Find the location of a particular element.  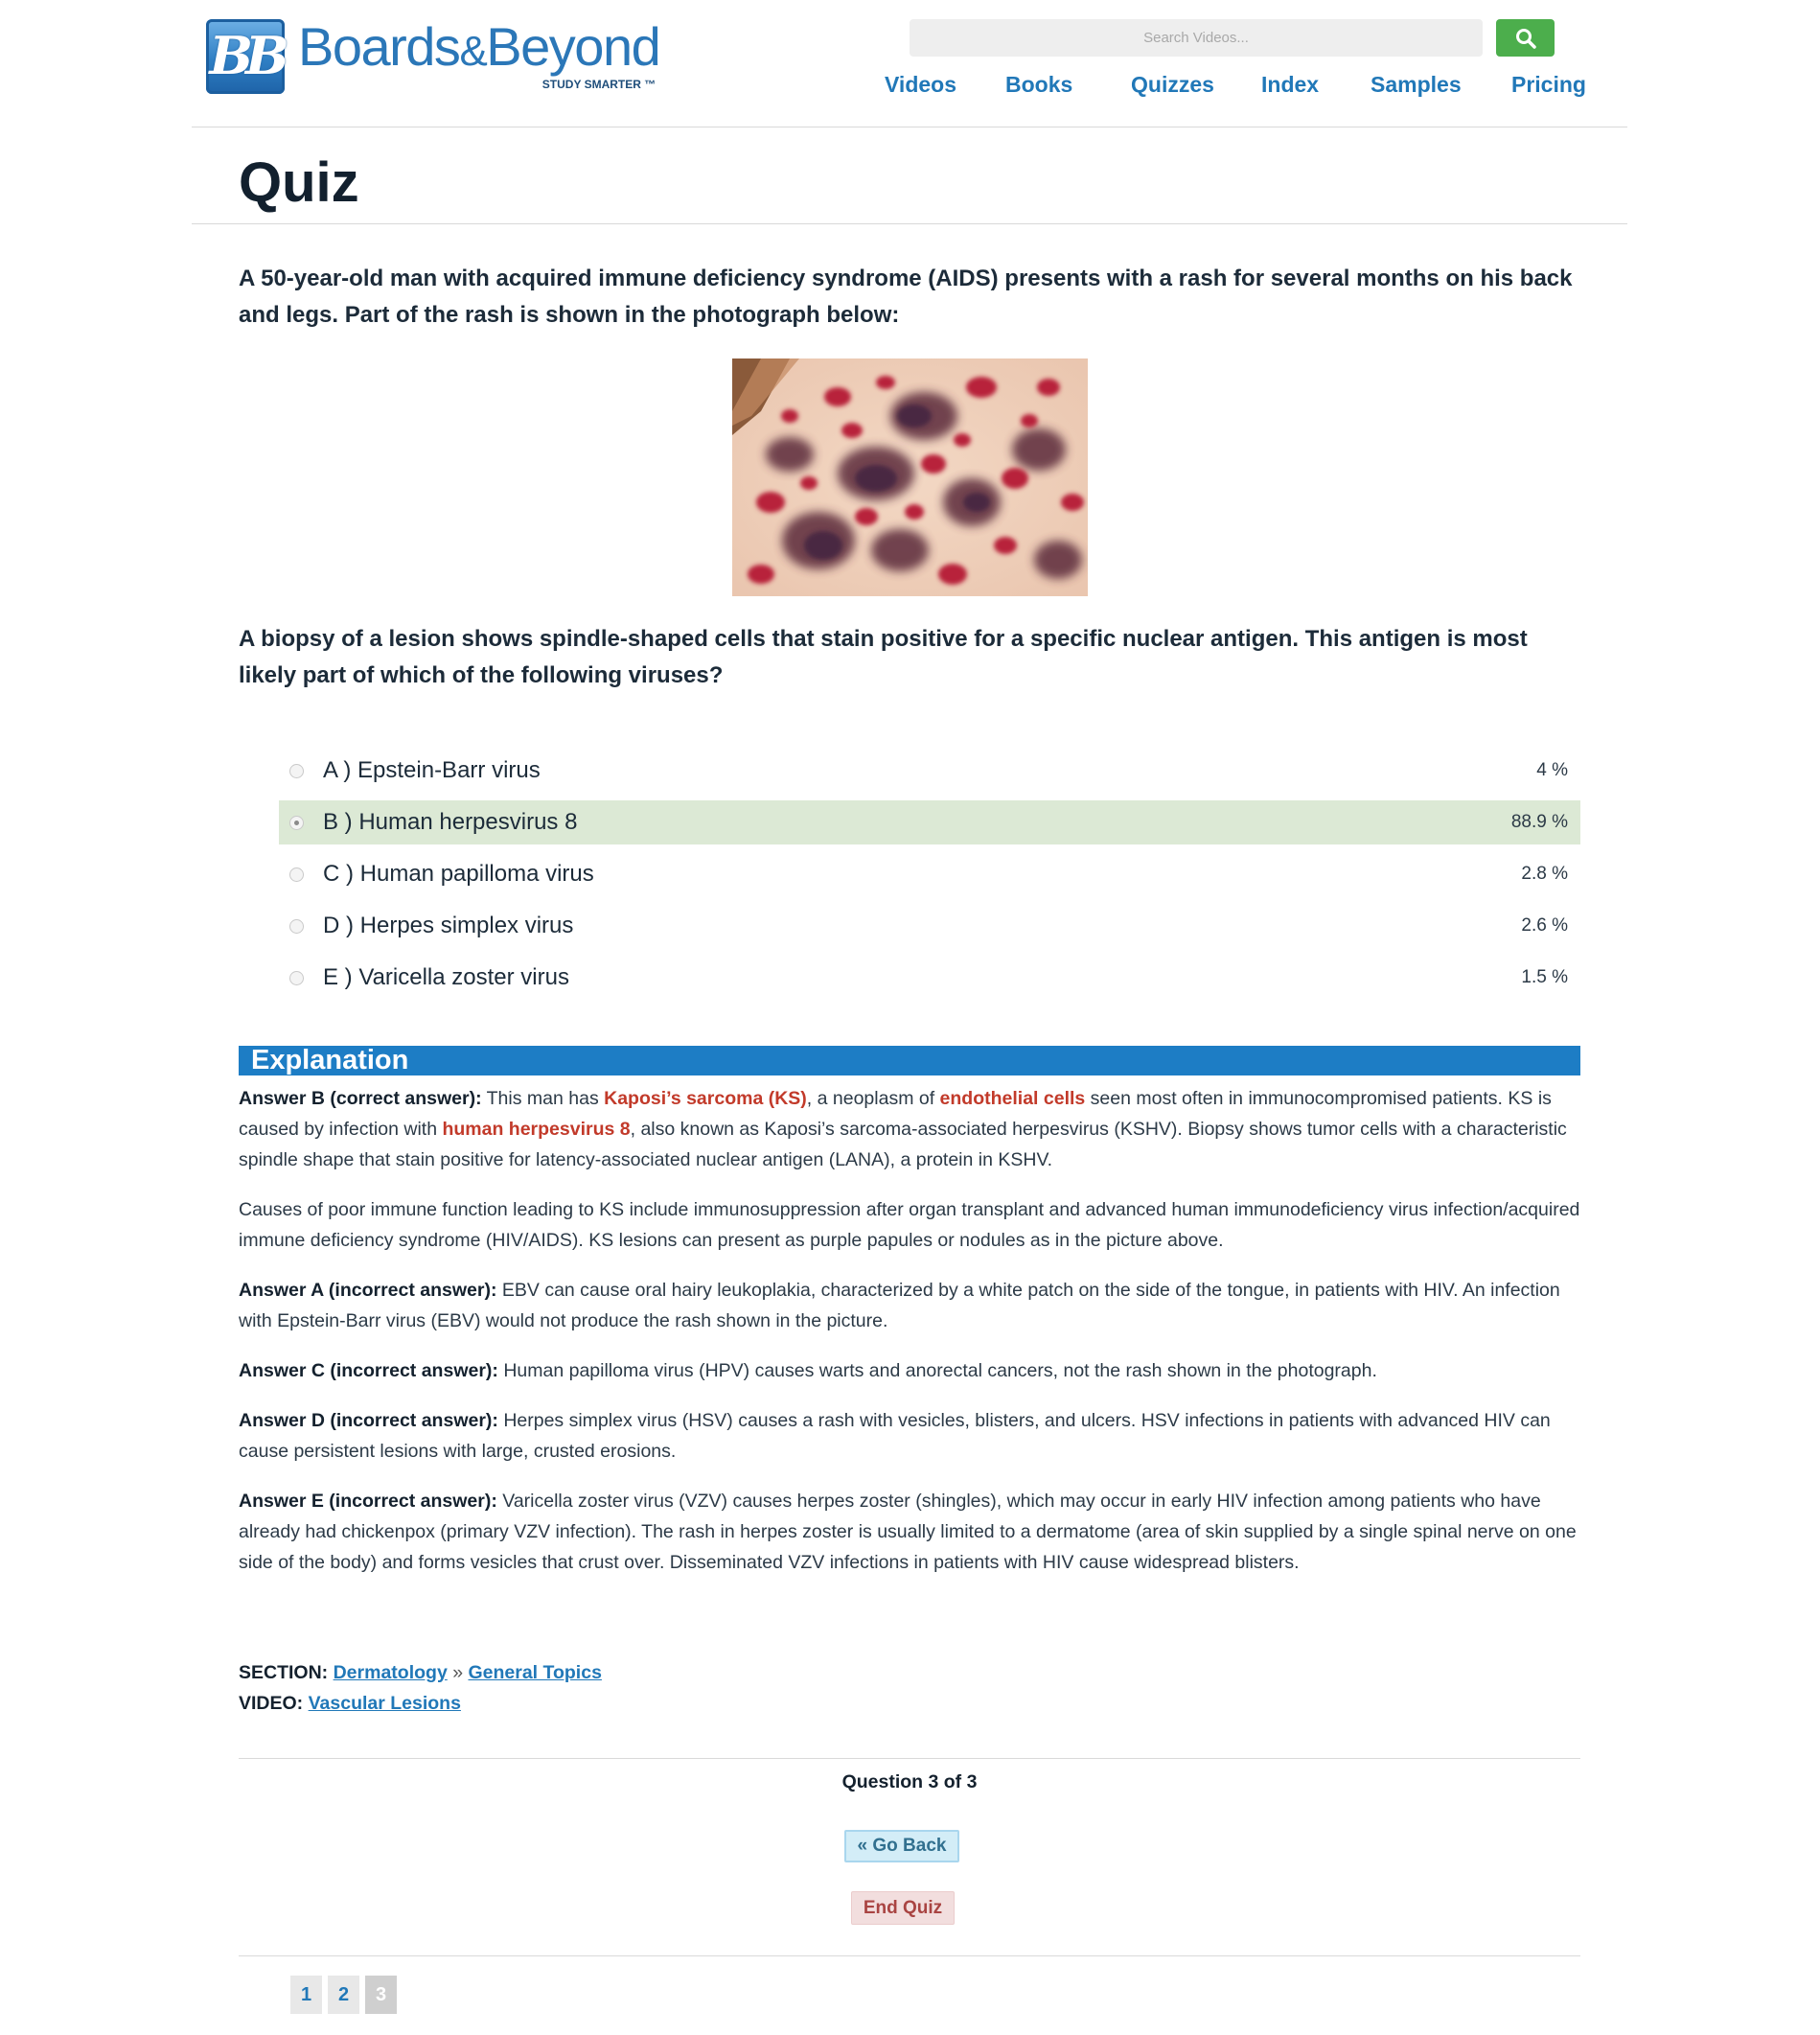

choice-label: D ) Herpes simplex virus is located at coordinates (448, 925).